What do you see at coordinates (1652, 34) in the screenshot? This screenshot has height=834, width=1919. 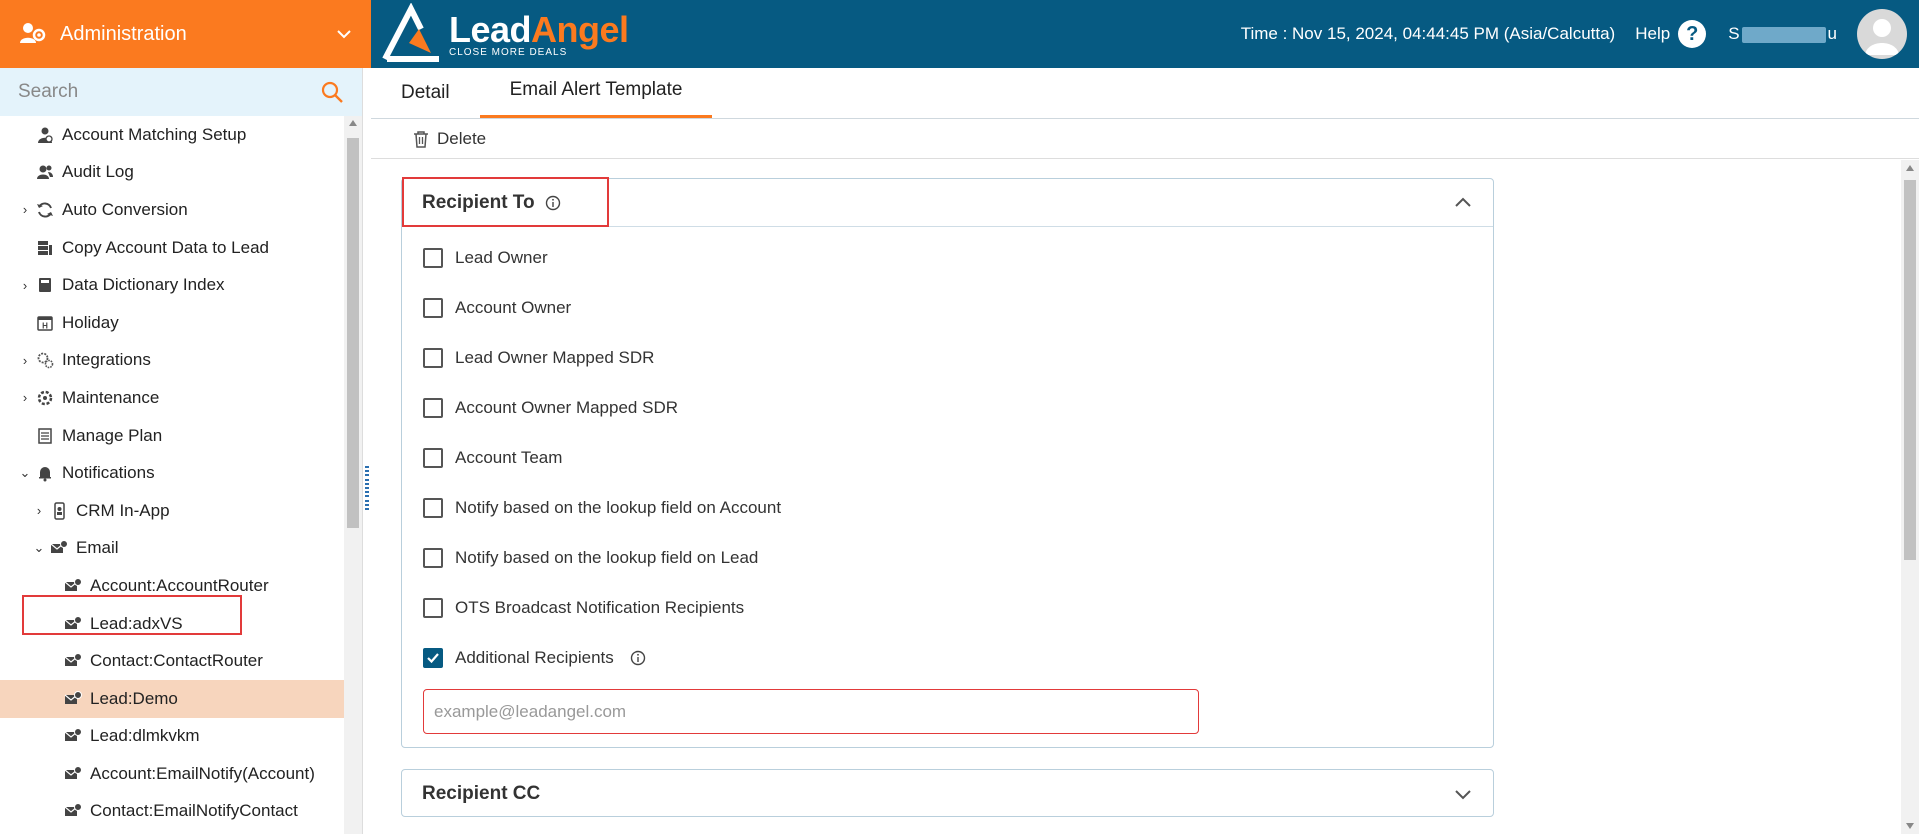 I see `help-link: Help` at bounding box center [1652, 34].